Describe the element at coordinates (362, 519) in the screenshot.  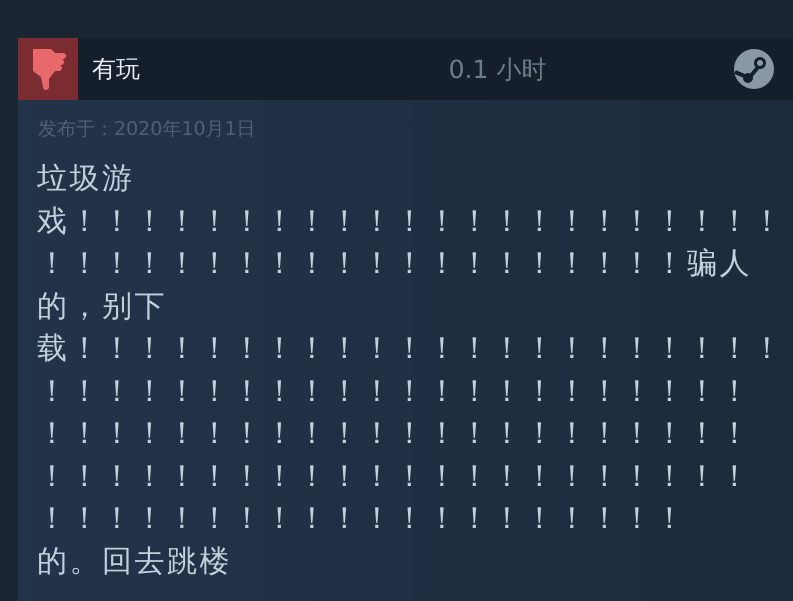
I see `review-text-line: ！！！！！！！！！！！！！！！！！！！！` at that location.